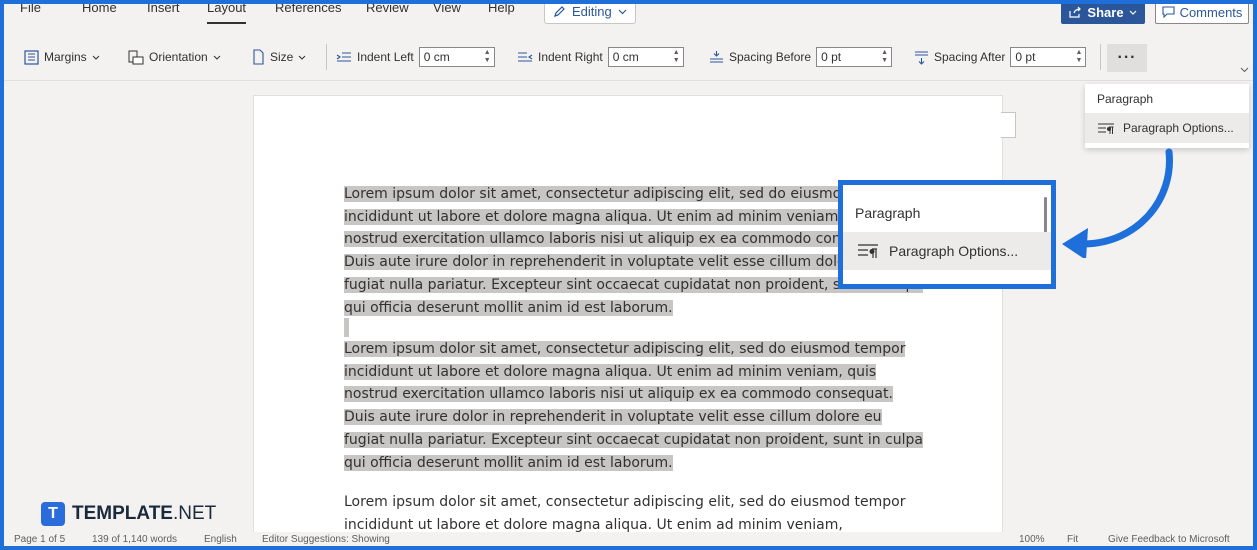 The height and width of the screenshot is (550, 1257). I want to click on editor-suggestions: Editor Suggestions: Showing, so click(326, 539).